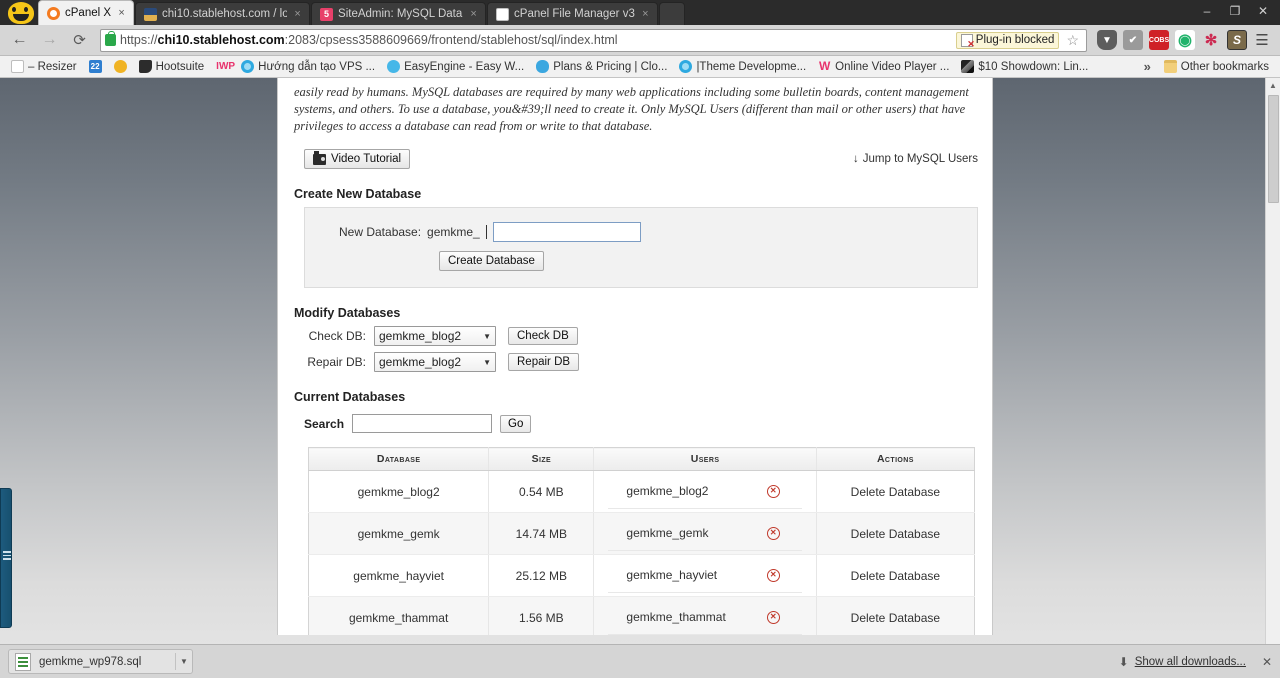 This screenshot has width=1280, height=678. I want to click on create-database-box: New Database: gemkme_ Create Database, so click(641, 247).